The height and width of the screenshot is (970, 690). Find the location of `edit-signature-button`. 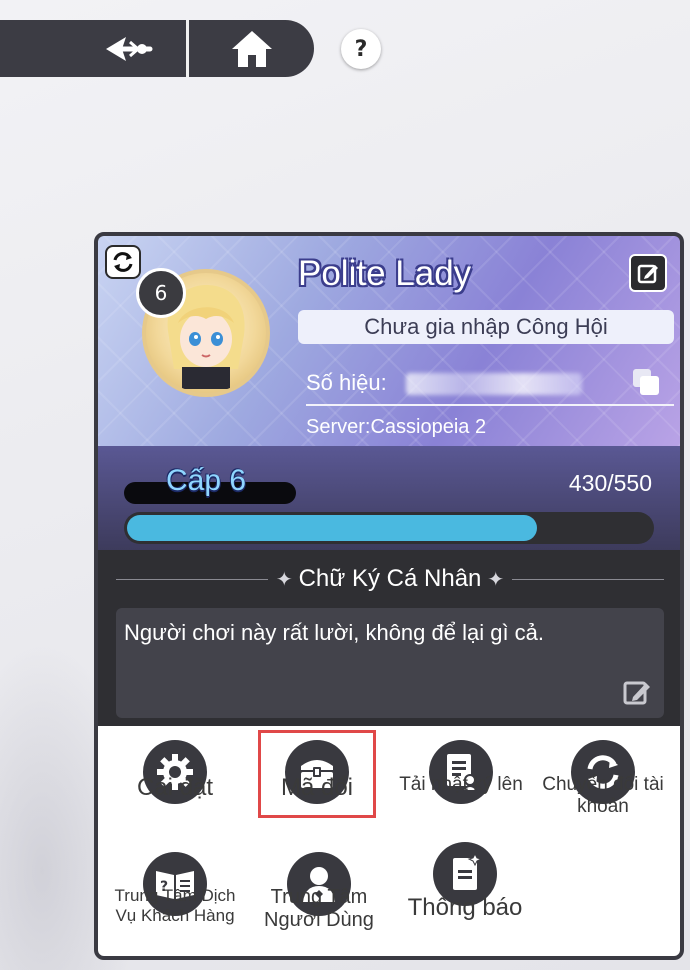

edit-signature-button is located at coordinates (638, 693).